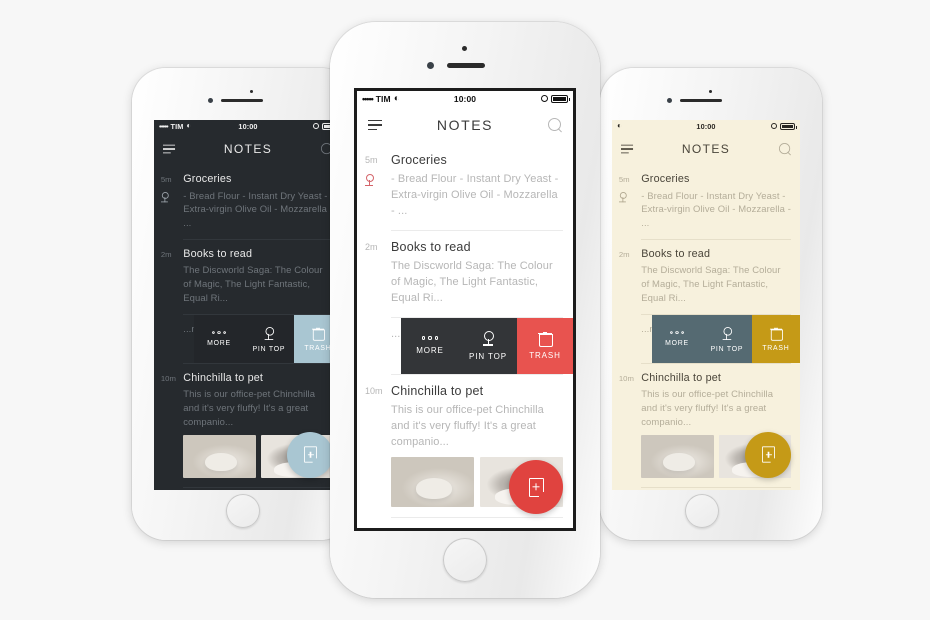 This screenshot has width=930, height=620. What do you see at coordinates (465, 560) in the screenshot?
I see `home-button-center` at bounding box center [465, 560].